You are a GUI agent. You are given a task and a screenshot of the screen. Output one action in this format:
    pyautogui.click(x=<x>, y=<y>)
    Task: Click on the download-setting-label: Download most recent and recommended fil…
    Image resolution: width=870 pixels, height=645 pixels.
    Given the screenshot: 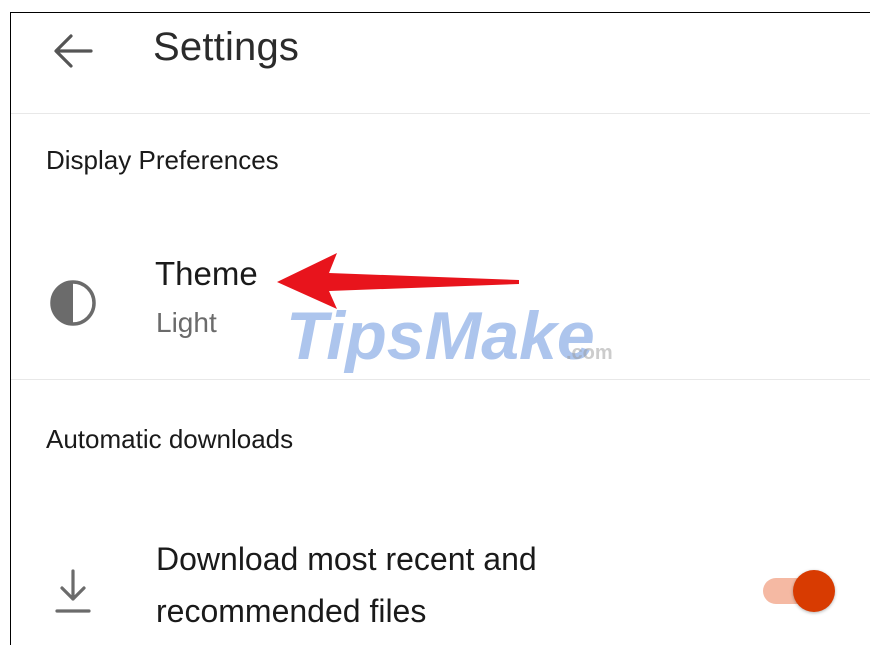 What is the action you would take?
    pyautogui.click(x=436, y=585)
    